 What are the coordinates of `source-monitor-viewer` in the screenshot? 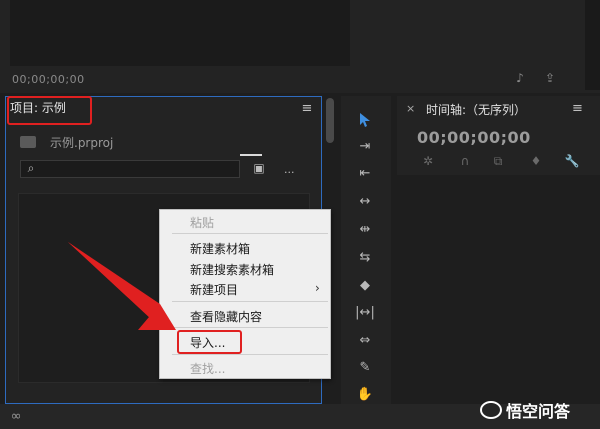 It's located at (180, 33).